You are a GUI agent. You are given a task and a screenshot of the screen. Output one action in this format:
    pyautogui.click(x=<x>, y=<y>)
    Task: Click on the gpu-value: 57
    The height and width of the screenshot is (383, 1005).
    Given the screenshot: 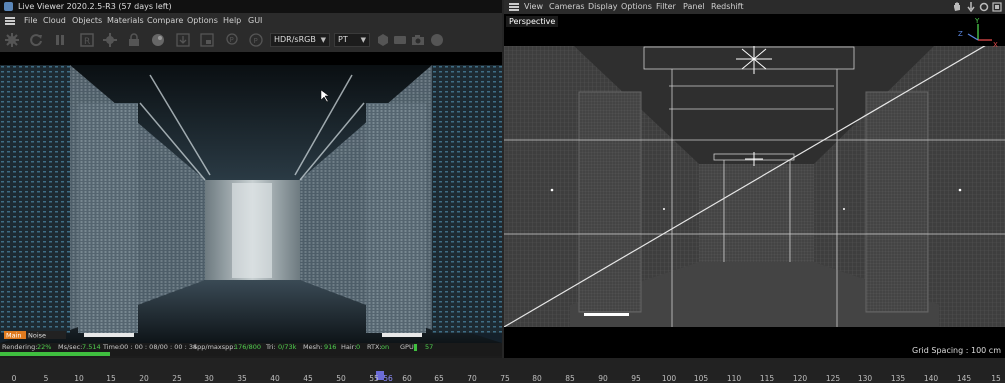 What is the action you would take?
    pyautogui.click(x=429, y=347)
    